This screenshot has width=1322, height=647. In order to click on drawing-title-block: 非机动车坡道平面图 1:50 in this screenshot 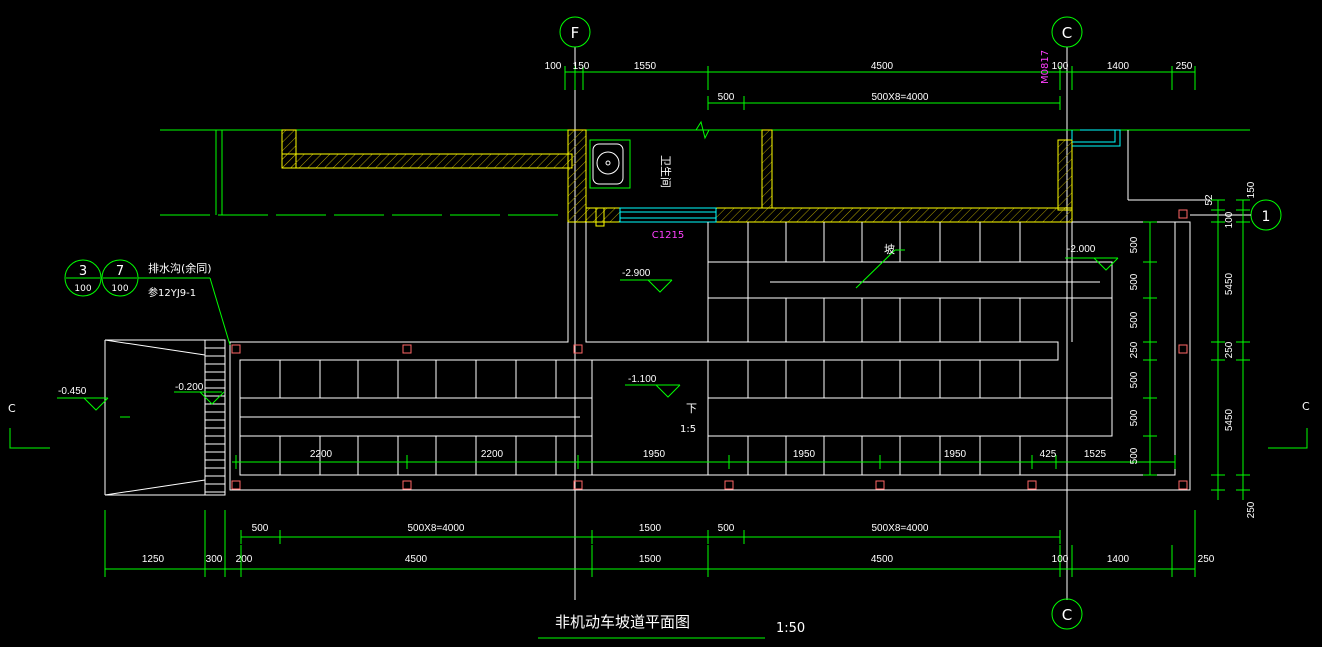, I will do `click(671, 626)`.